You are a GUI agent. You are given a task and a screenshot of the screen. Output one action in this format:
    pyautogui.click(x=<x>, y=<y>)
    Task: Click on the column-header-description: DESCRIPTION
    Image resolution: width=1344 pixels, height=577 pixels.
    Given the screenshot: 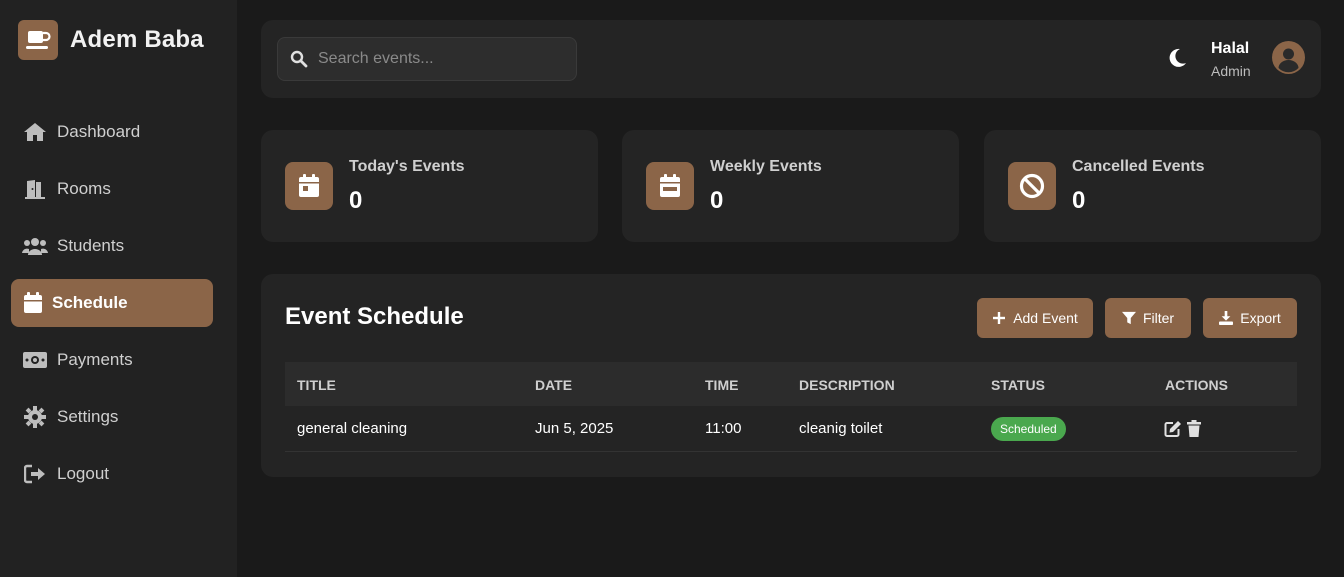 What is the action you would take?
    pyautogui.click(x=847, y=385)
    